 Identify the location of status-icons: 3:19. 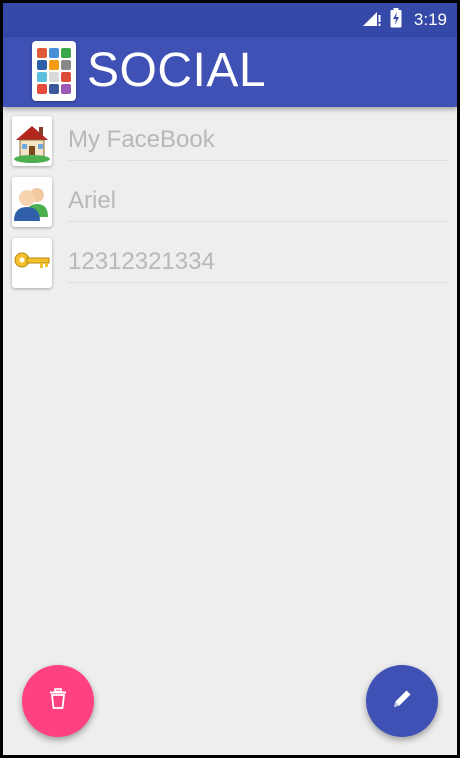
(404, 20).